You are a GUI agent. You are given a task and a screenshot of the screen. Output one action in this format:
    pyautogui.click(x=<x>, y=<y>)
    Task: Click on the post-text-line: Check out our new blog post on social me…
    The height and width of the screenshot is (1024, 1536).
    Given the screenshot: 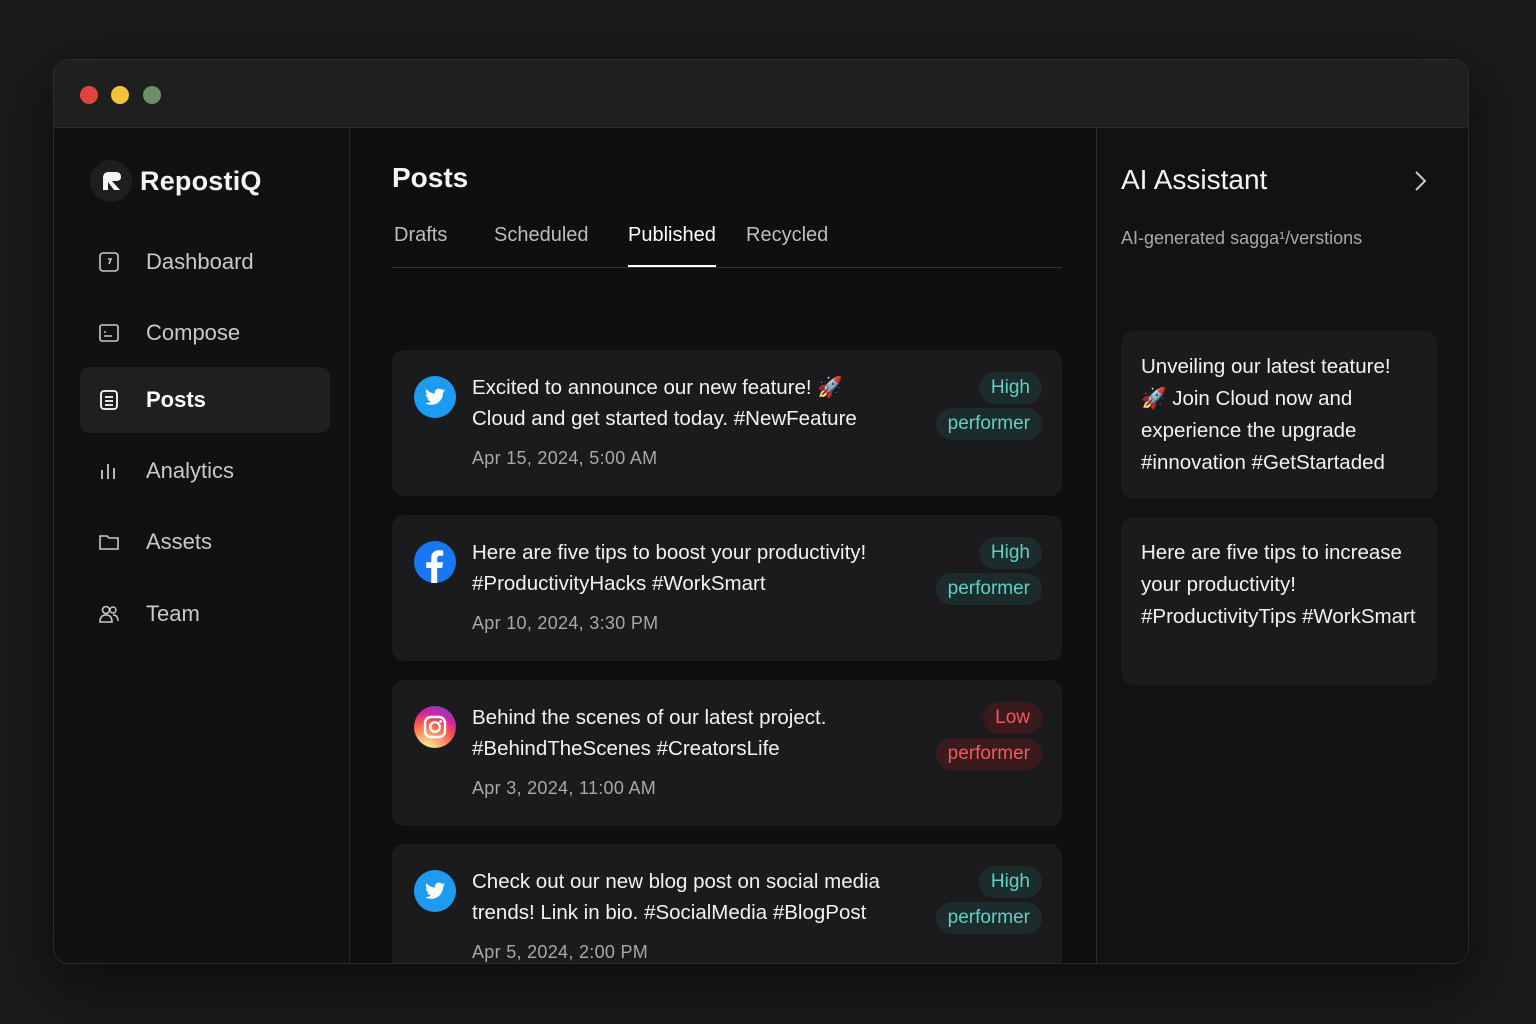 What is the action you would take?
    pyautogui.click(x=676, y=881)
    